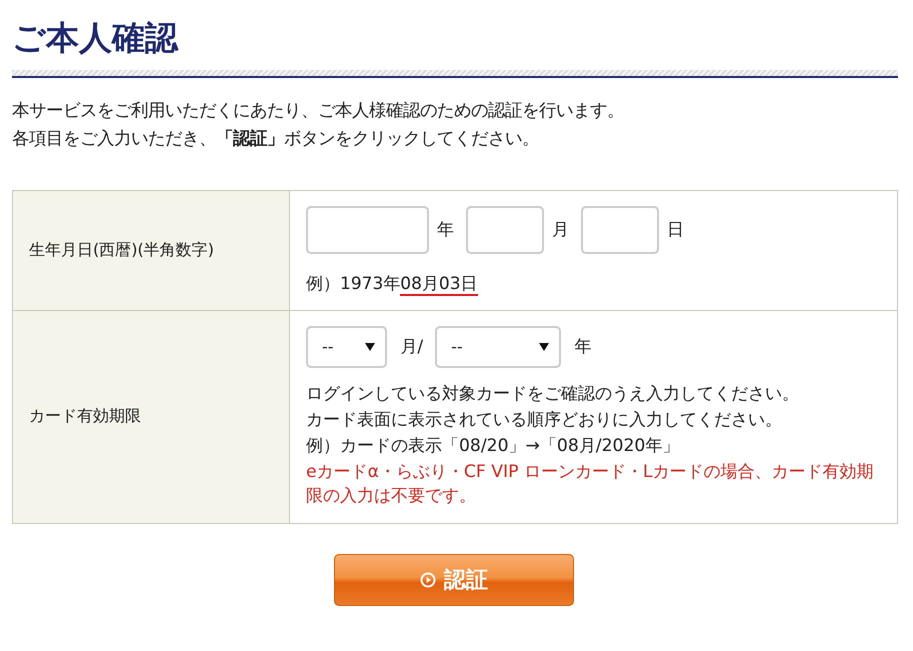 The image size is (913, 651). What do you see at coordinates (590, 484) in the screenshot?
I see `warning-text: eカードα・らぶり・CF VIP ローンカード・Lカードの場合、カード有効期限の入力は不要です。` at bounding box center [590, 484].